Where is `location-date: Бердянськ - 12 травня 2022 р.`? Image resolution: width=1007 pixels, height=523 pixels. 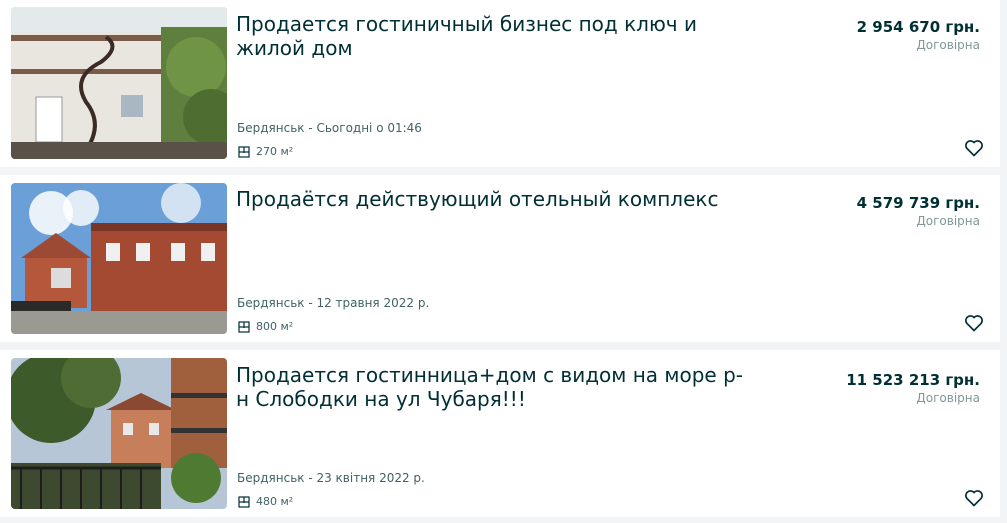 location-date: Бердянськ - 12 травня 2022 р. is located at coordinates (333, 303).